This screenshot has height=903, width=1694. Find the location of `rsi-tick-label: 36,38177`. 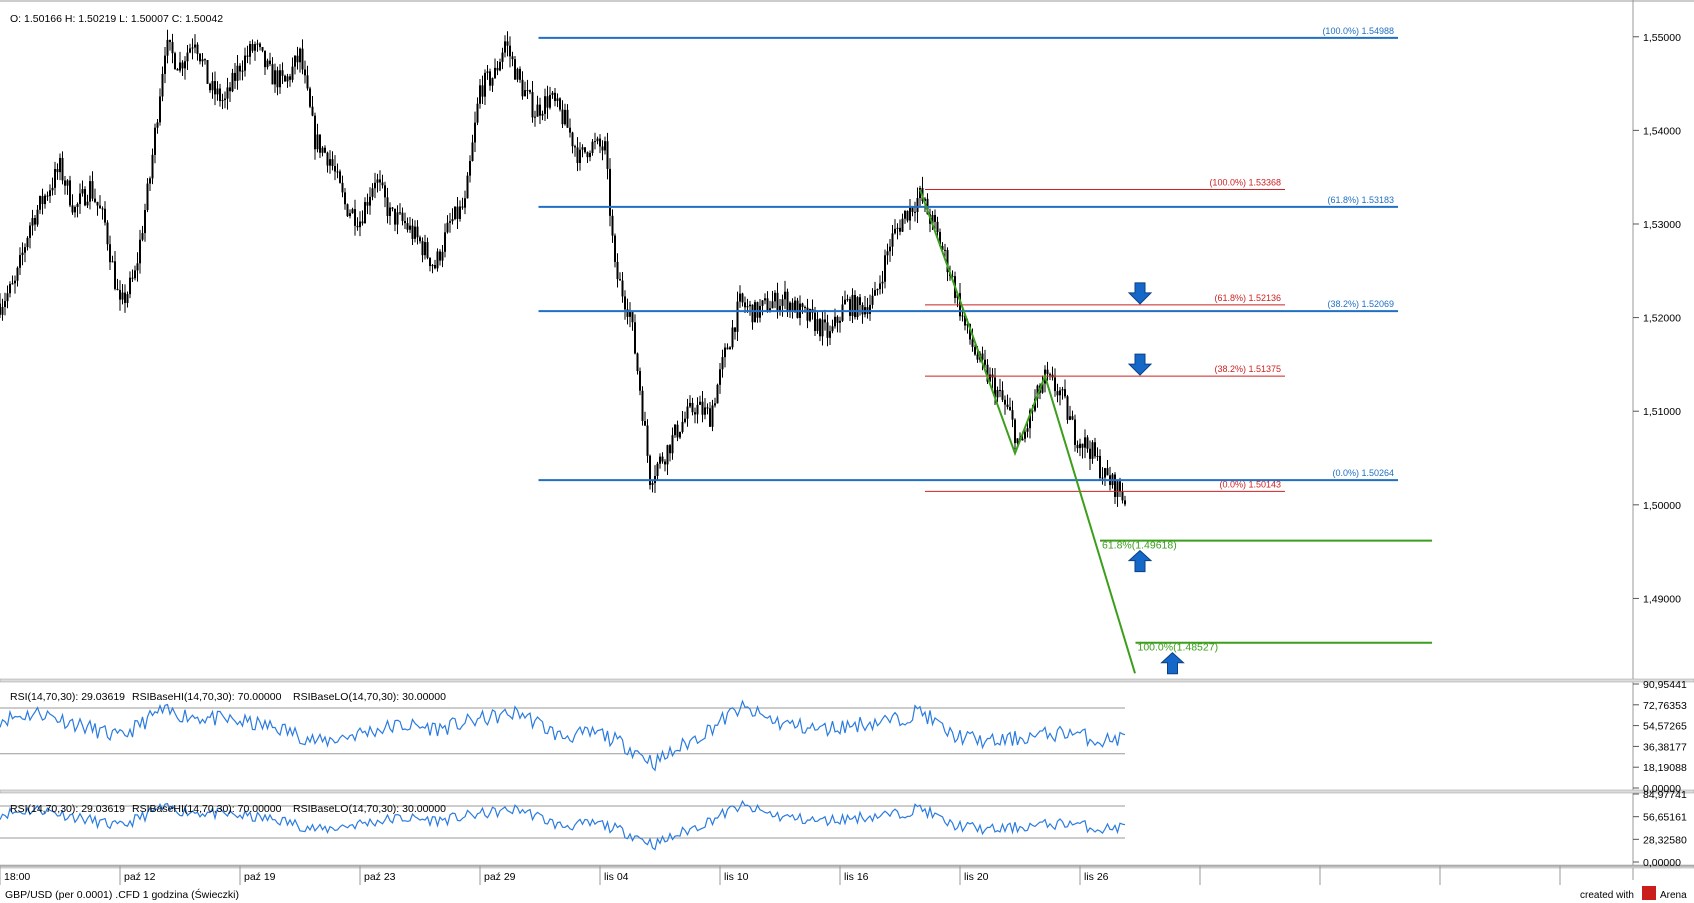

rsi-tick-label: 36,38177 is located at coordinates (1665, 747).